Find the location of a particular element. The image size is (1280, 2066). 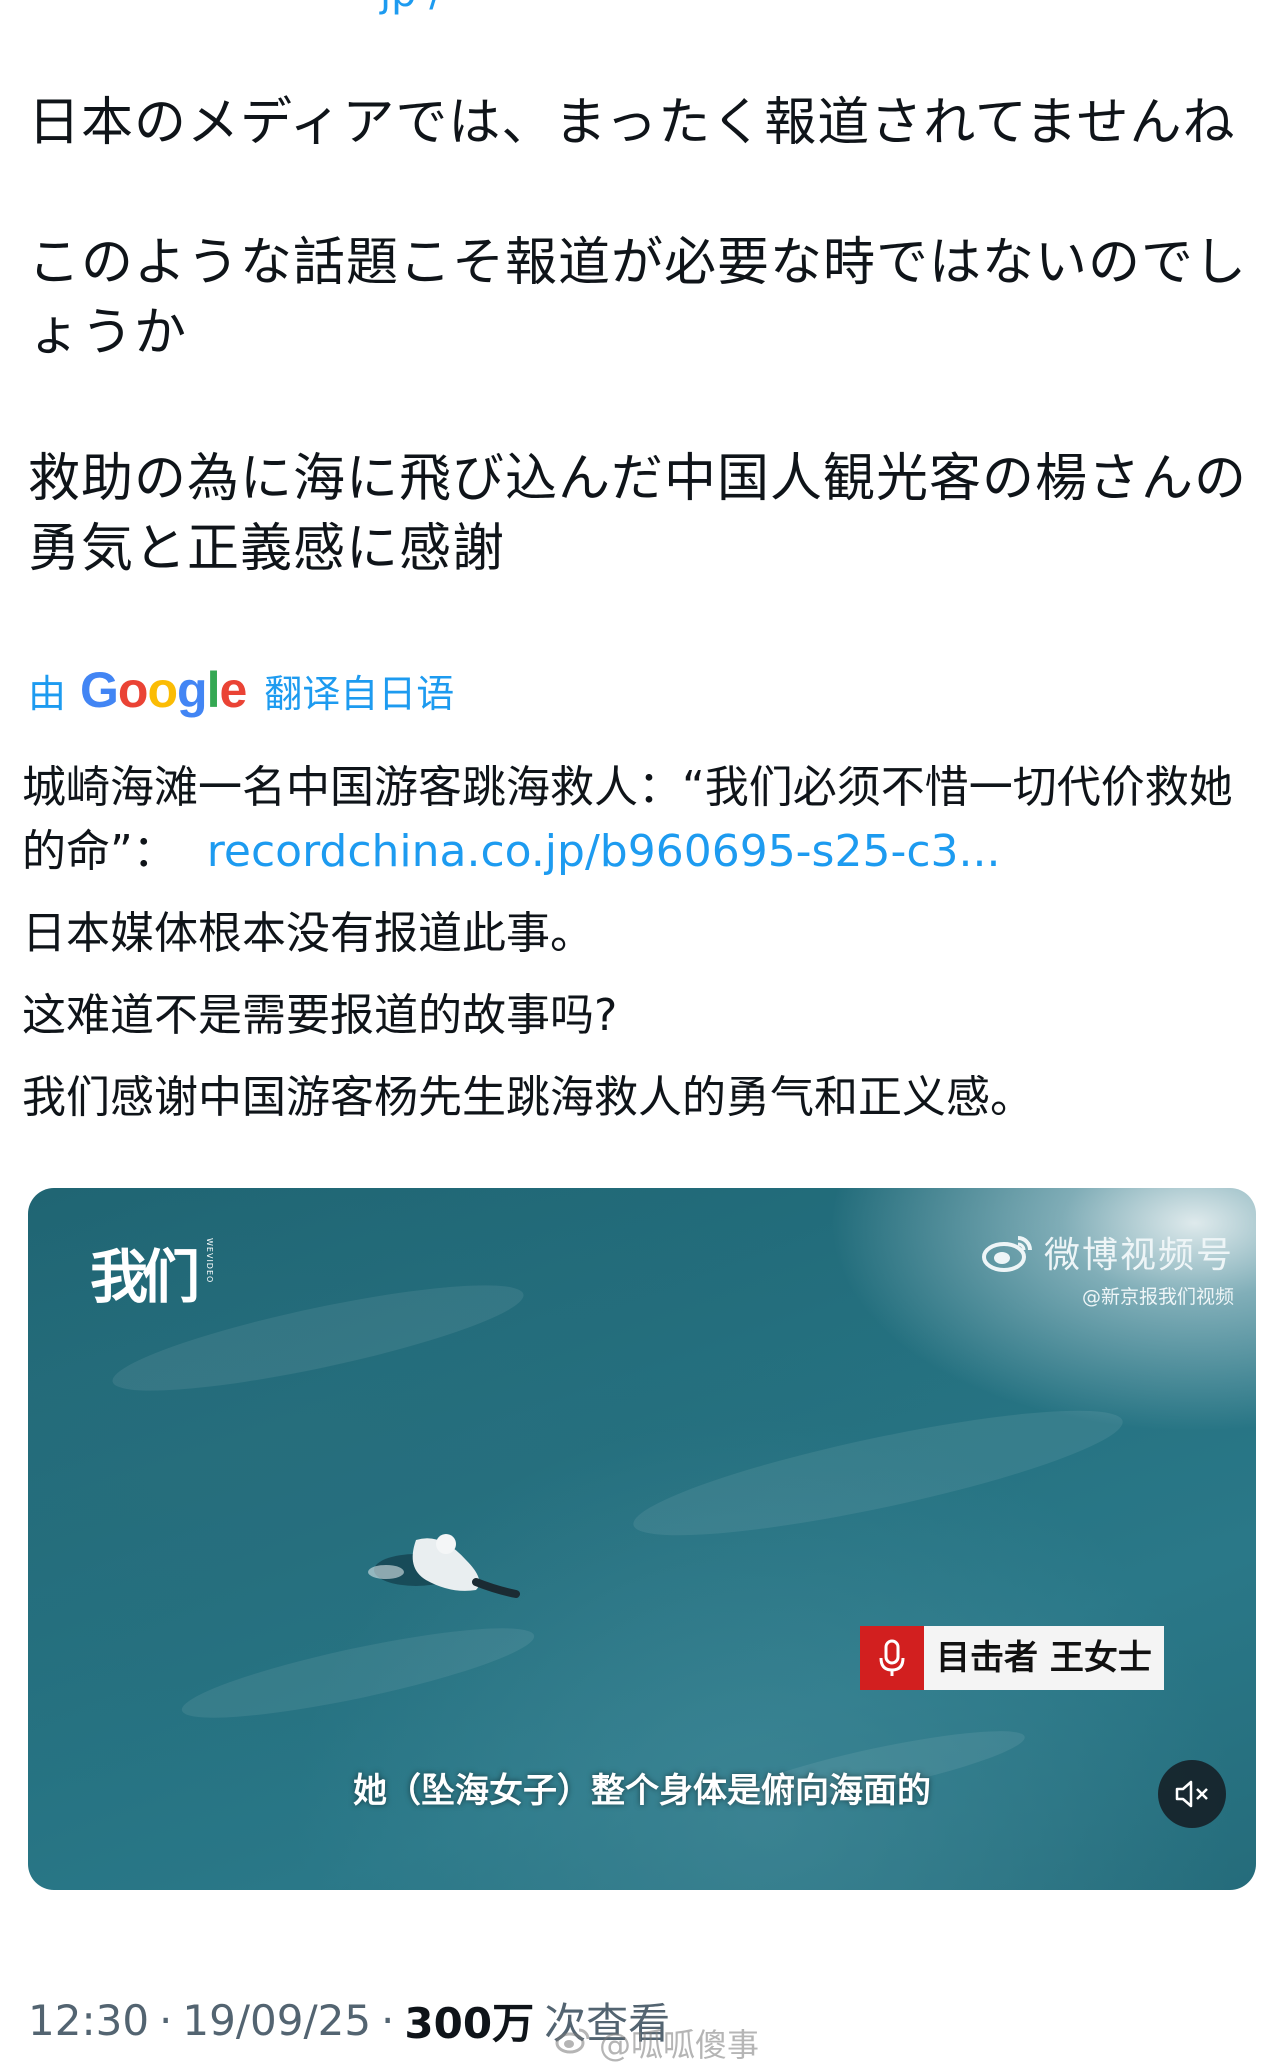

weibo-icon is located at coordinates (1007, 1252).